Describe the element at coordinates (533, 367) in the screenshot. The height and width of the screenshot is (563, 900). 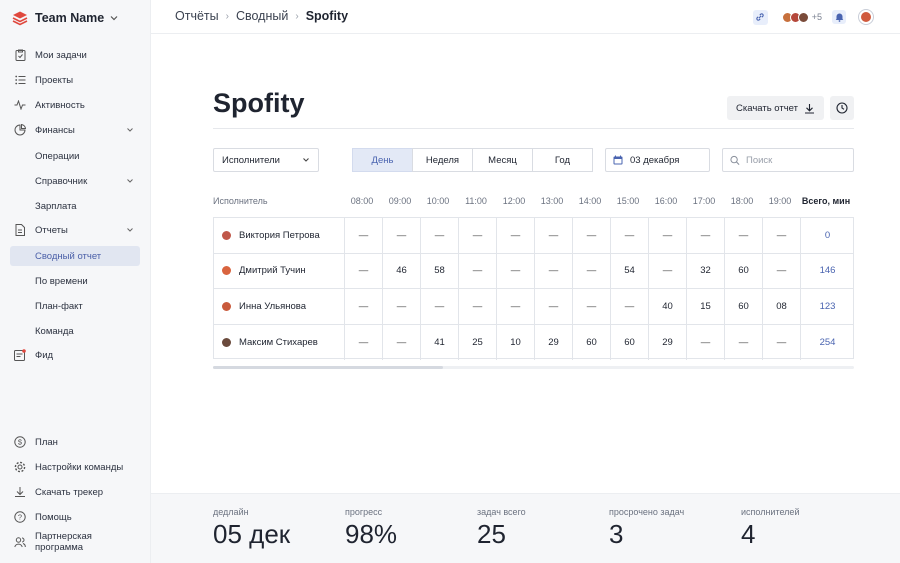
I see `table-scrollbar` at that location.